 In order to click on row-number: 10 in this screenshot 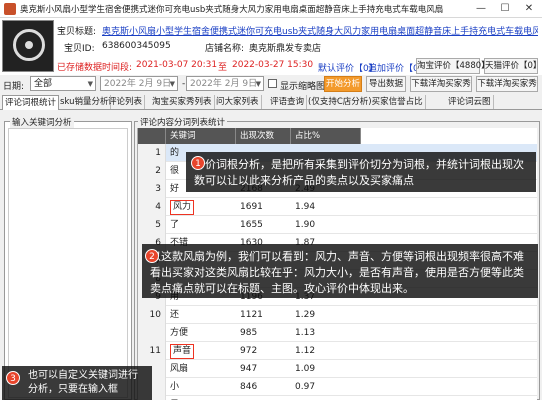, I will do `click(152, 315)`.